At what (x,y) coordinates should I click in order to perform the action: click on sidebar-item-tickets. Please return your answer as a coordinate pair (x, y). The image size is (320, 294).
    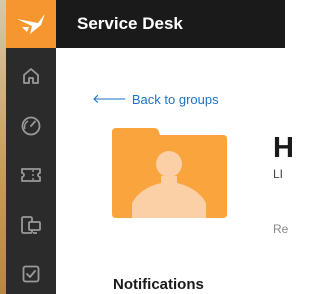
    Looking at the image, I should click on (31, 175).